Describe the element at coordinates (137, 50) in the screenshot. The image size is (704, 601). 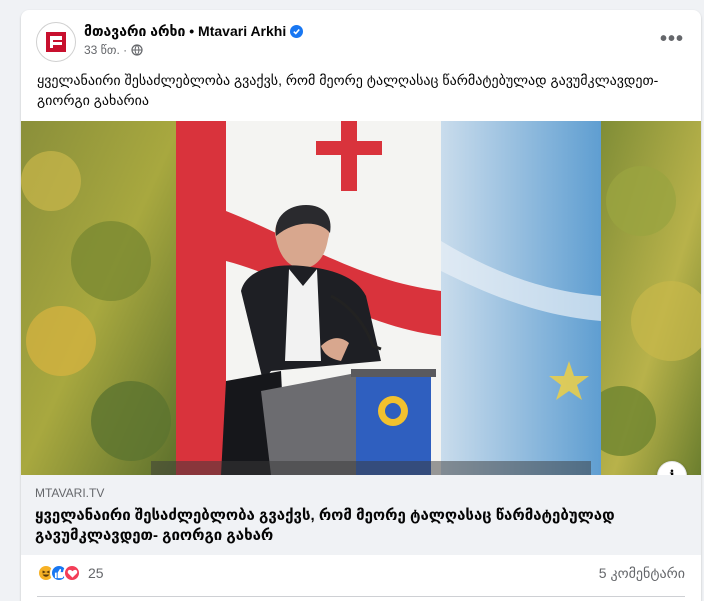
I see `globe-icon` at that location.